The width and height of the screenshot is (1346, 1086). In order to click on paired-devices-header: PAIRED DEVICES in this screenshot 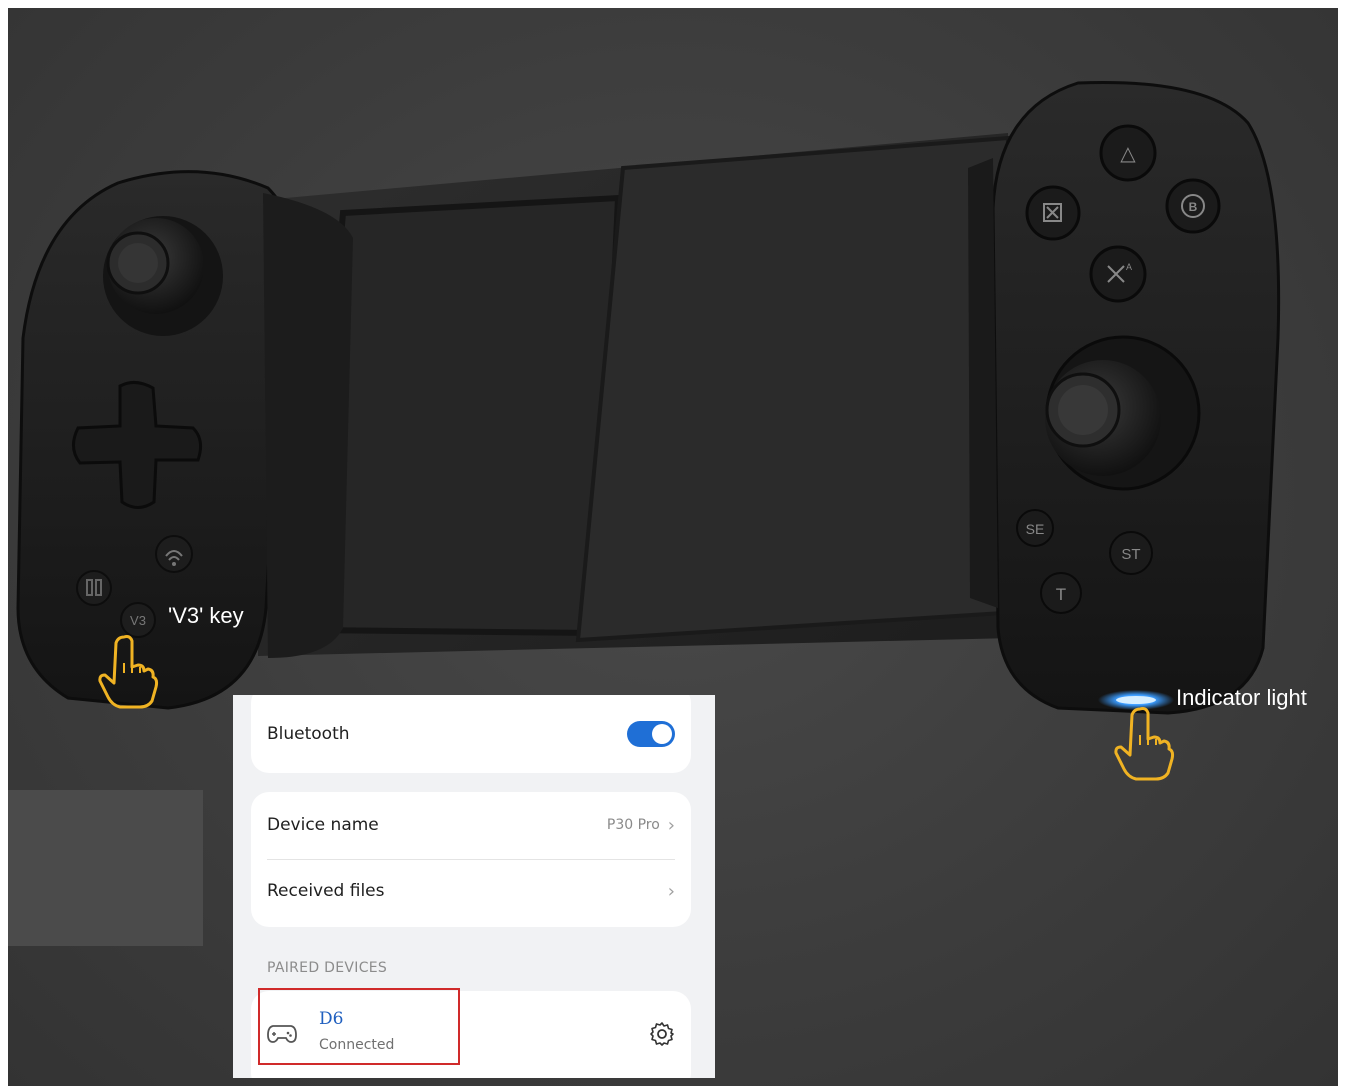, I will do `click(327, 968)`.